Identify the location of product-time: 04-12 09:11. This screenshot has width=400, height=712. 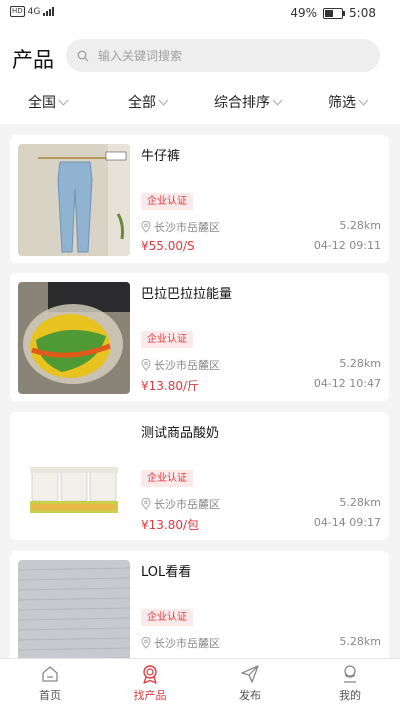
(347, 245).